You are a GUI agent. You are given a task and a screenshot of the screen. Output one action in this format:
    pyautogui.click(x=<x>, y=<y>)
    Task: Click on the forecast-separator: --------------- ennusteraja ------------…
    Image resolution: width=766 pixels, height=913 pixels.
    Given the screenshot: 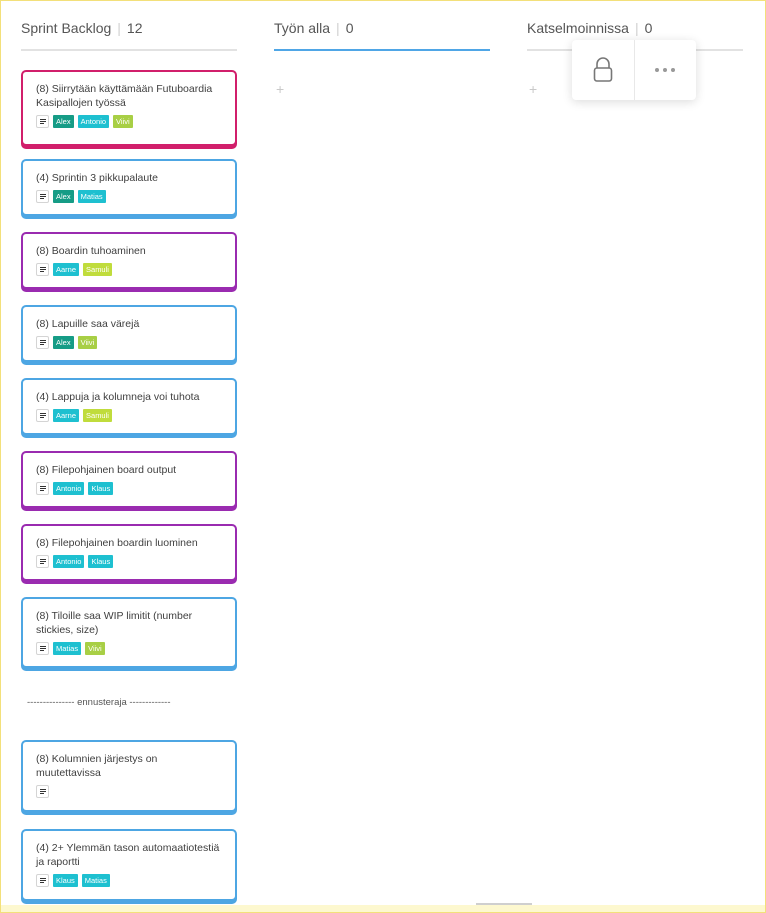 What is the action you would take?
    pyautogui.click(x=99, y=702)
    